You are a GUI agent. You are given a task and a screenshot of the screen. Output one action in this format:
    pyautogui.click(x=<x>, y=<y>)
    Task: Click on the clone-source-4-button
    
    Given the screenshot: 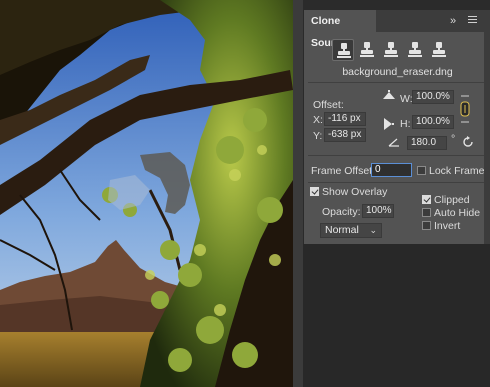 What is the action you would take?
    pyautogui.click(x=415, y=50)
    